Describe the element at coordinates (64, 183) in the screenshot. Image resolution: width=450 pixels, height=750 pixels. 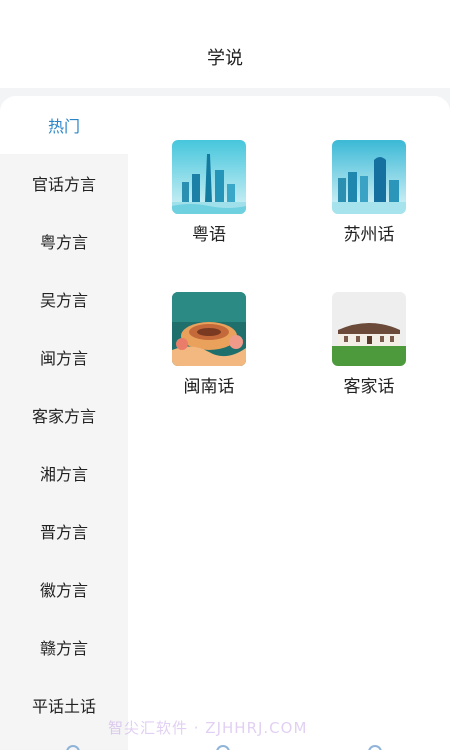
I see `sidebar-item-mandarin-dialects: 官话方言` at that location.